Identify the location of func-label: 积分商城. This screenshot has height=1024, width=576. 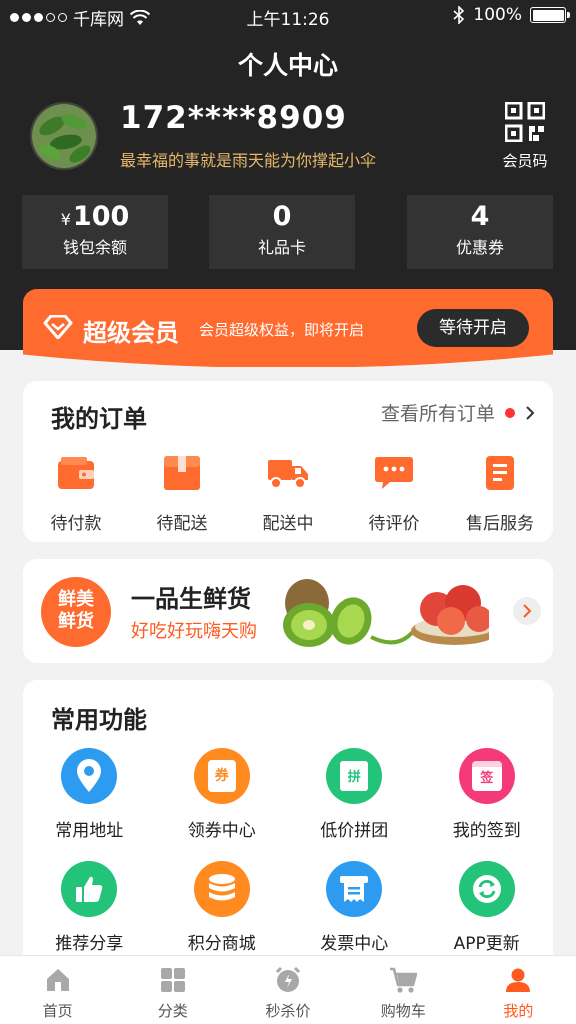
(221, 944).